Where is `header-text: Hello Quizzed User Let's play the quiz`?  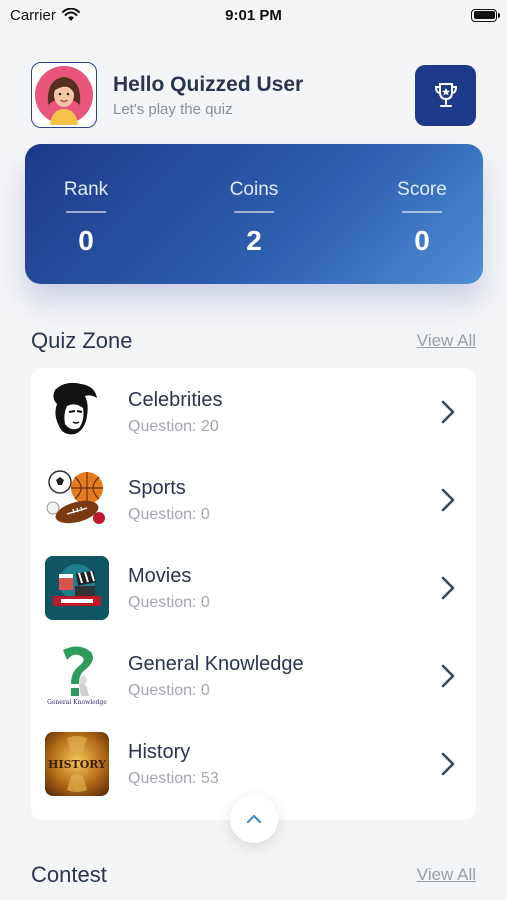
header-text: Hello Quizzed User Let's play the quiz is located at coordinates (208, 95).